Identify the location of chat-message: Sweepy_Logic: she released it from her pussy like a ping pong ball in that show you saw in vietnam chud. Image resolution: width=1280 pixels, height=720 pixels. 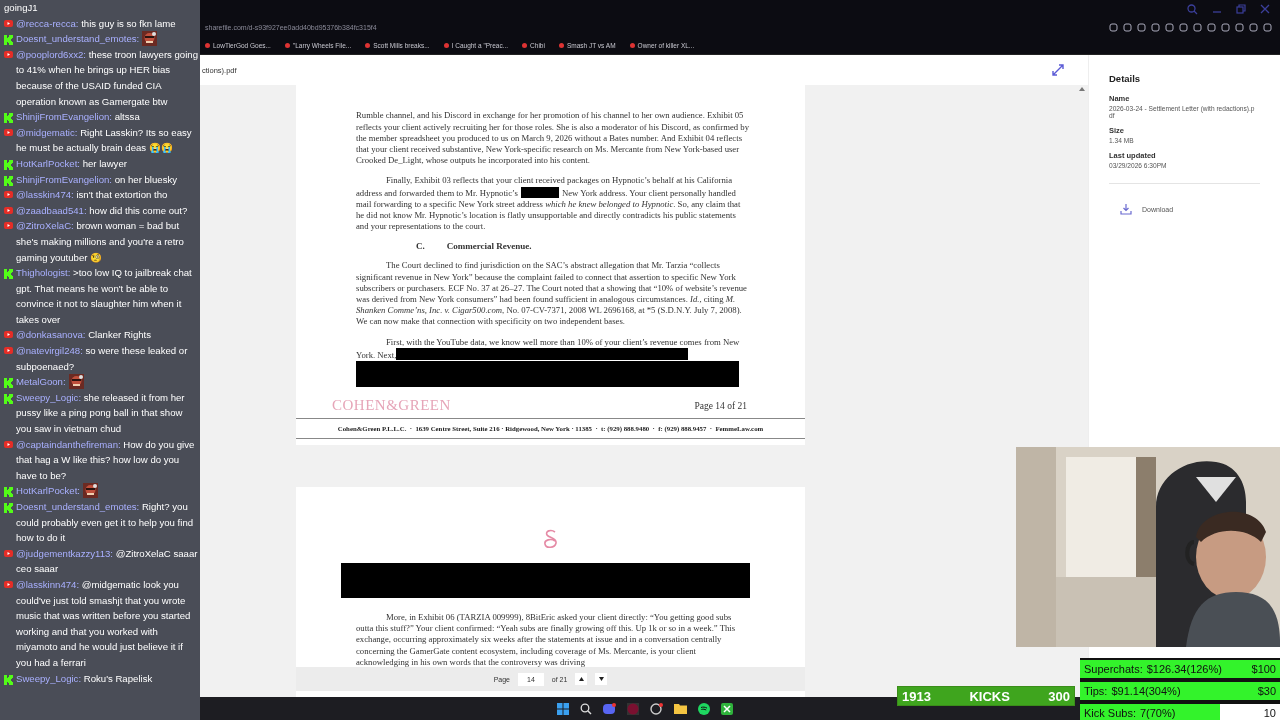
(101, 413).